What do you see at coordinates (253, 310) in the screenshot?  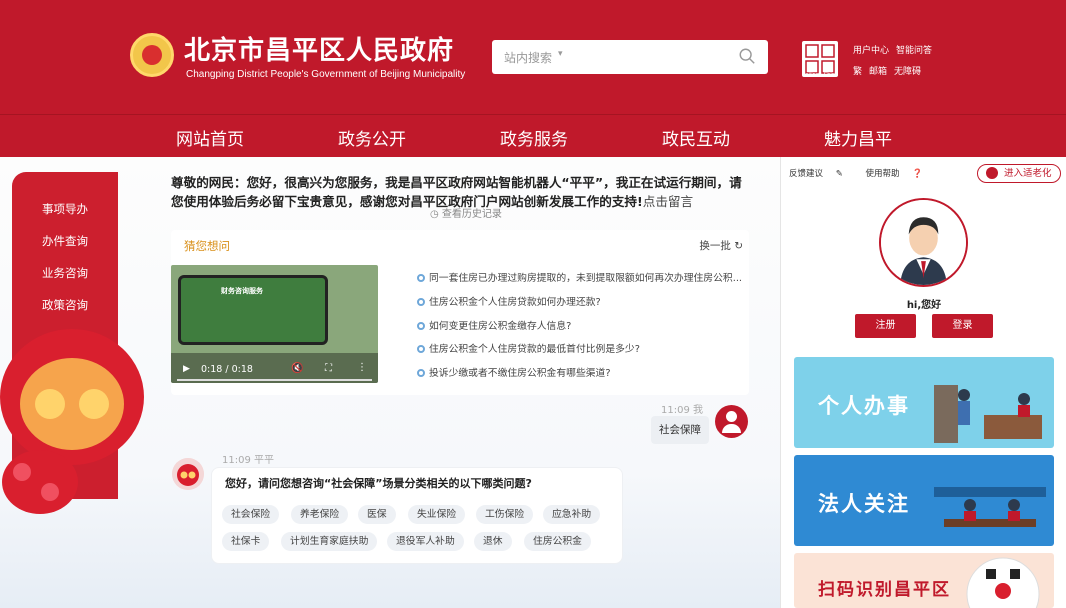 I see `video-scene: 财务咨询服务` at bounding box center [253, 310].